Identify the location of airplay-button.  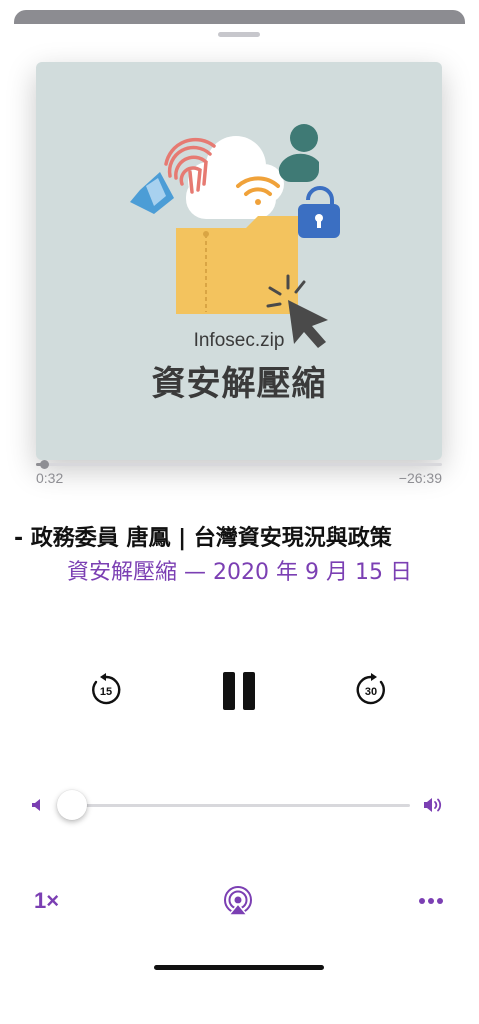
(238, 900).